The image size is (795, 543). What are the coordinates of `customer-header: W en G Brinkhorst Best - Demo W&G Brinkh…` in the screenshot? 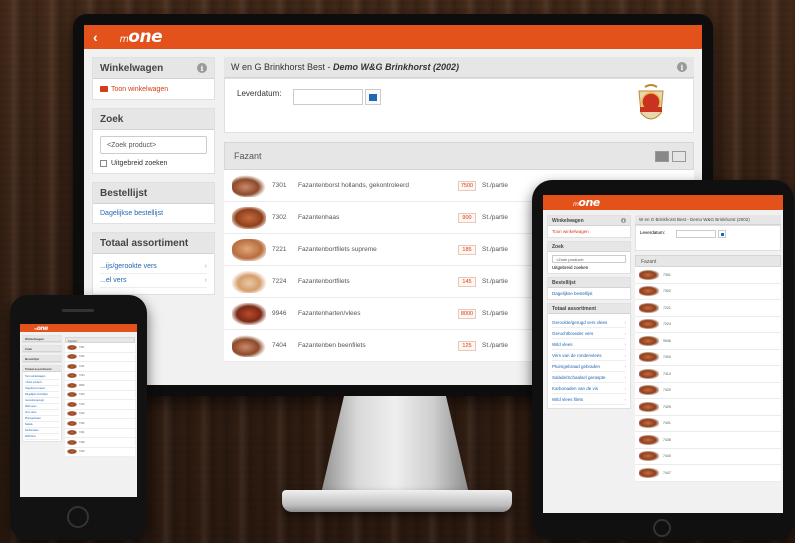 It's located at (459, 67).